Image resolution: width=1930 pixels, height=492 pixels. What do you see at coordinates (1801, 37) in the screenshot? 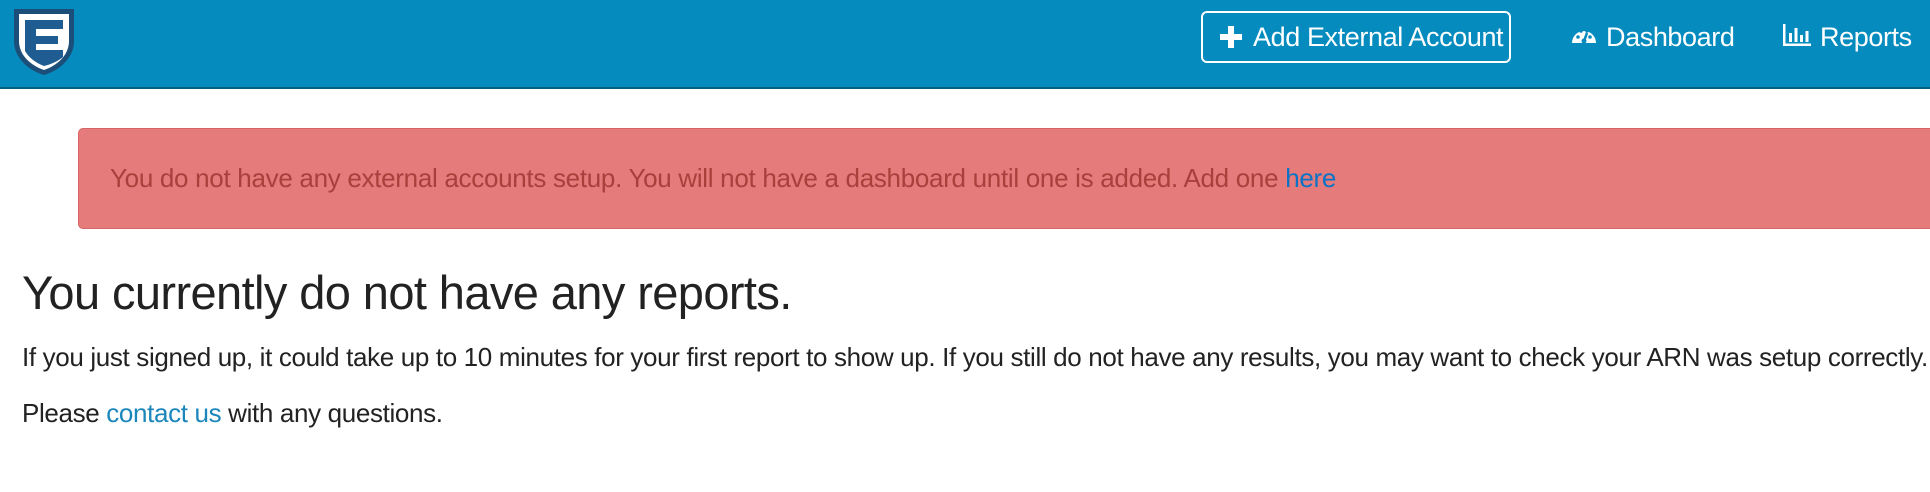
I see `bar-chart-icon` at bounding box center [1801, 37].